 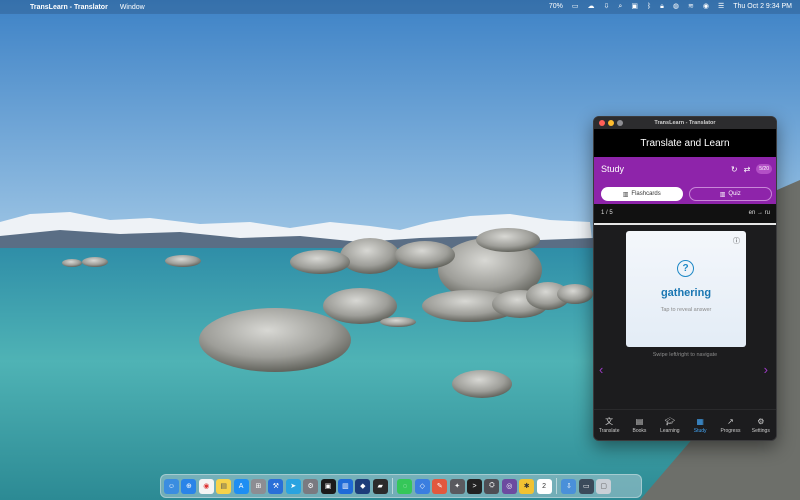 I want to click on input-icon: ▭, so click(x=575, y=7).